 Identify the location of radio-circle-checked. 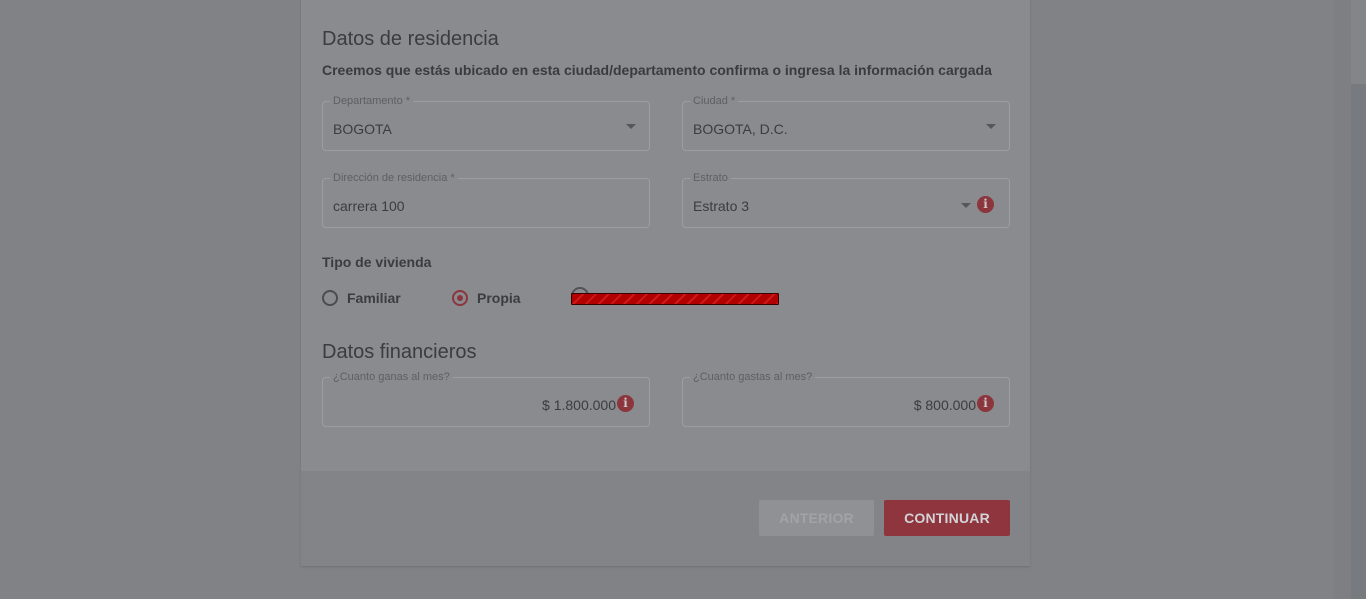
(460, 298).